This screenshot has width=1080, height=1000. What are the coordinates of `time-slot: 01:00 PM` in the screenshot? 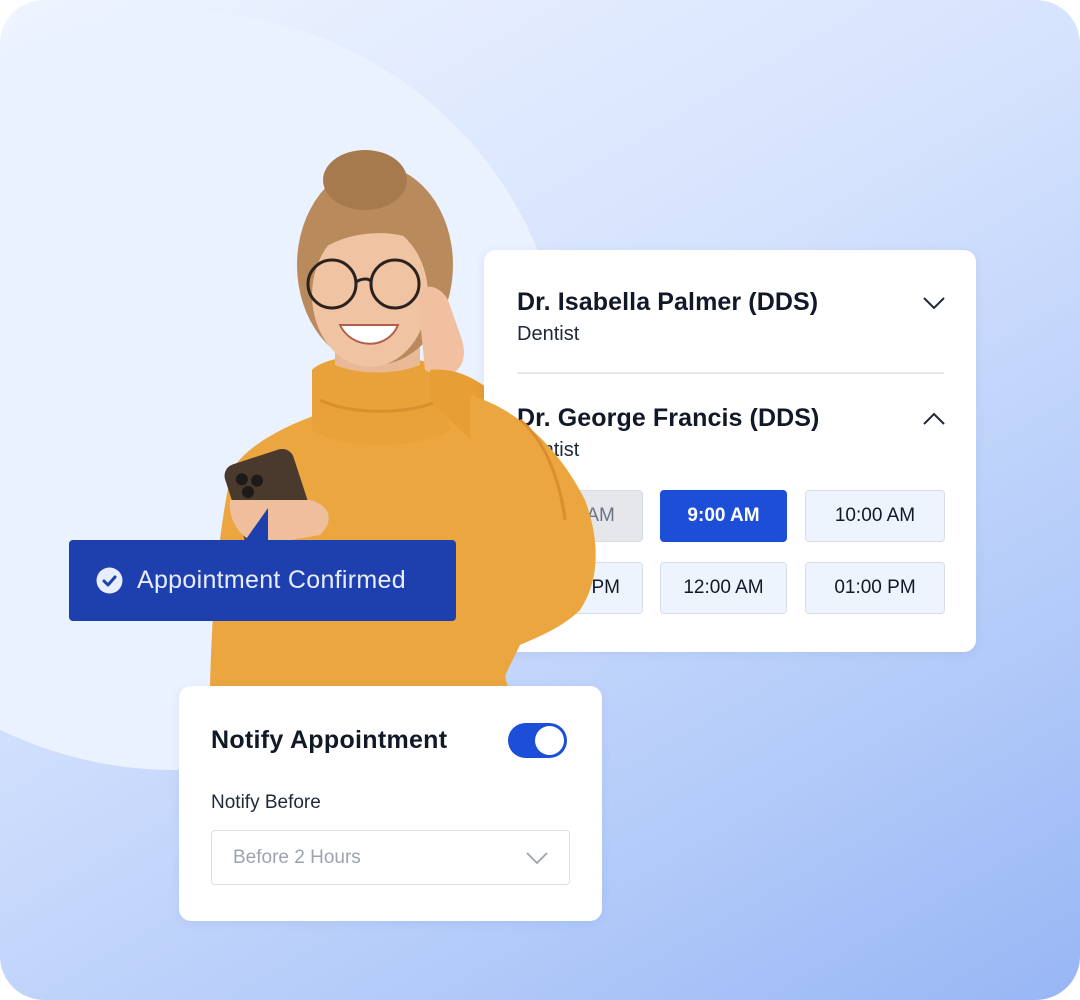 It's located at (875, 588).